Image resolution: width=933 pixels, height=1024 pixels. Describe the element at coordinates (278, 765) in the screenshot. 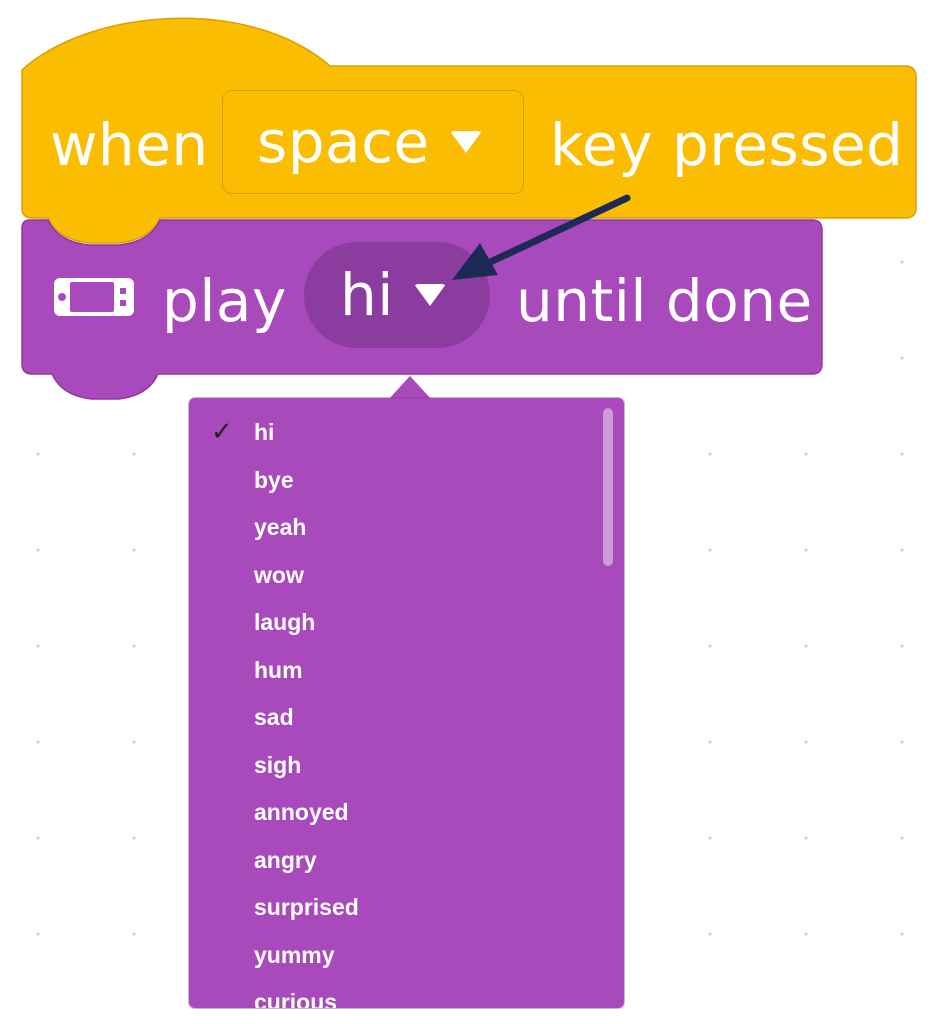

I see `menu-item-label: sigh` at that location.